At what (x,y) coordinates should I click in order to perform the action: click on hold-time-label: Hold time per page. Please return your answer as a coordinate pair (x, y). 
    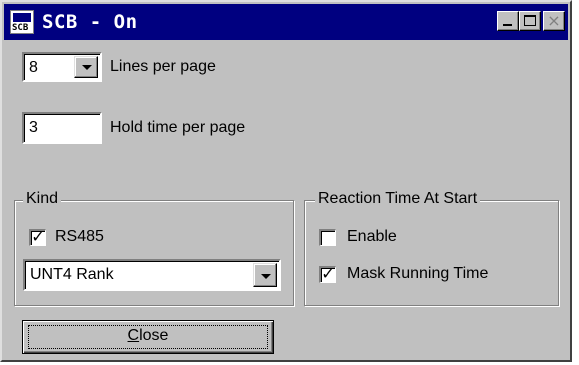
    Looking at the image, I should click on (178, 127).